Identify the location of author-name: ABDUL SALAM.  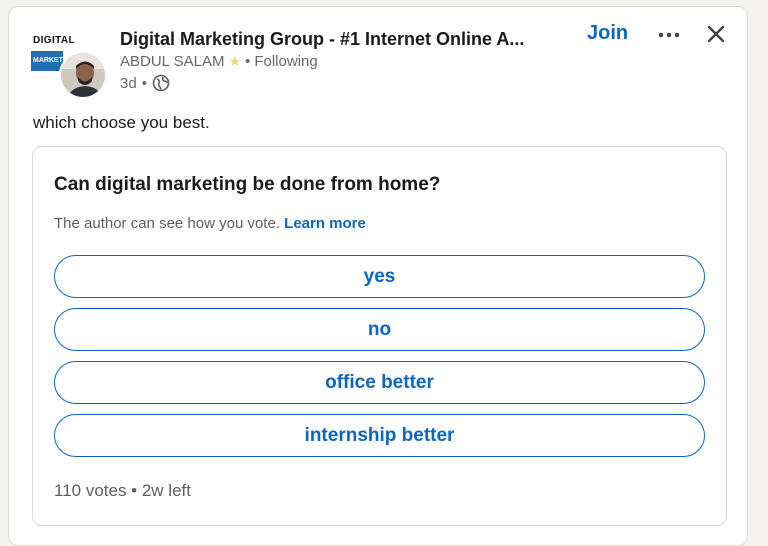
(172, 61).